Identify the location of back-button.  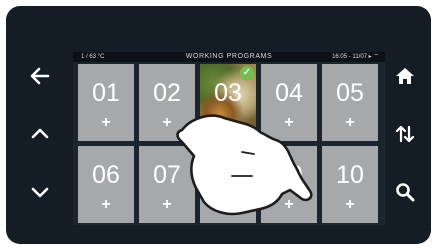
(40, 76).